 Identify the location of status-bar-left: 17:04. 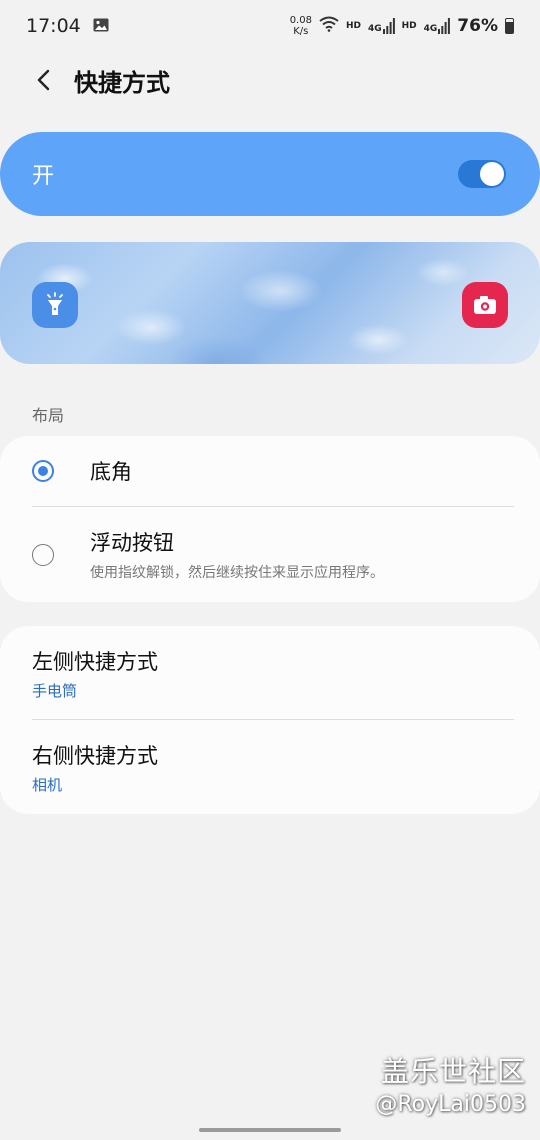
(67, 26).